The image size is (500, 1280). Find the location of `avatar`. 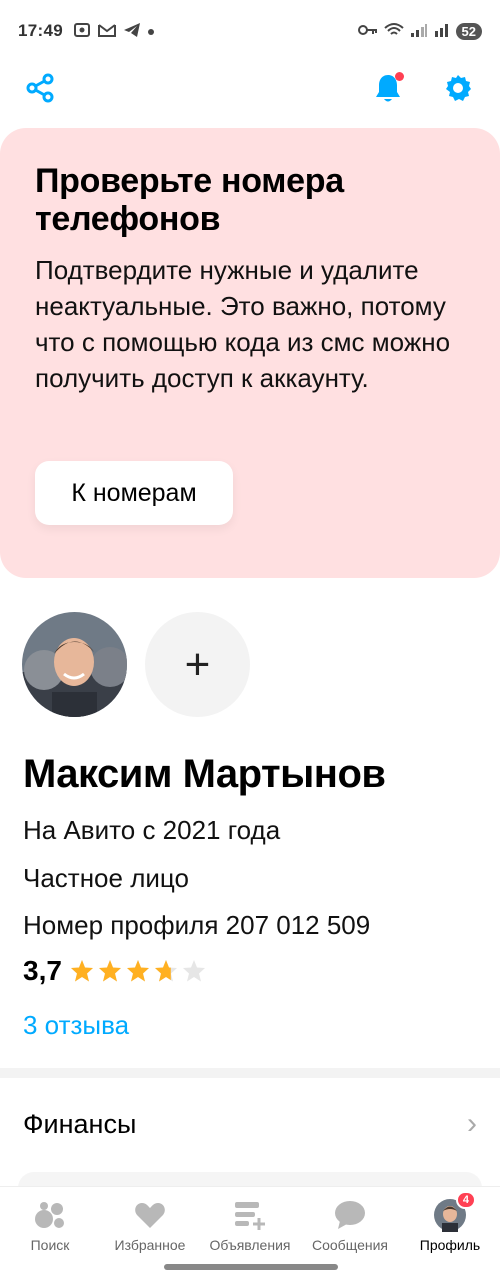

avatar is located at coordinates (74, 664).